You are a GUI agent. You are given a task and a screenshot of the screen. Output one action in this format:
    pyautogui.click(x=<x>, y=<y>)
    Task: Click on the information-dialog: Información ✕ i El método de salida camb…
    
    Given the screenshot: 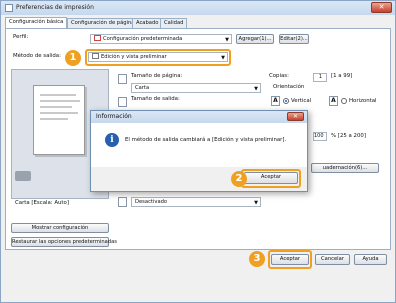 What is the action you would take?
    pyautogui.click(x=199, y=151)
    